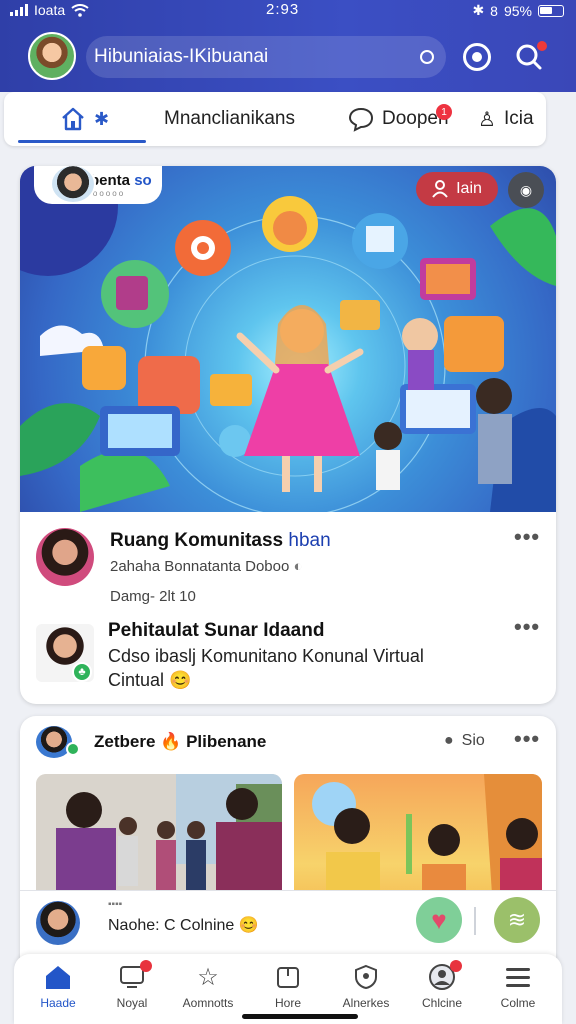 This screenshot has width=576, height=1024. I want to click on carrier-name: Ioata, so click(50, 10).